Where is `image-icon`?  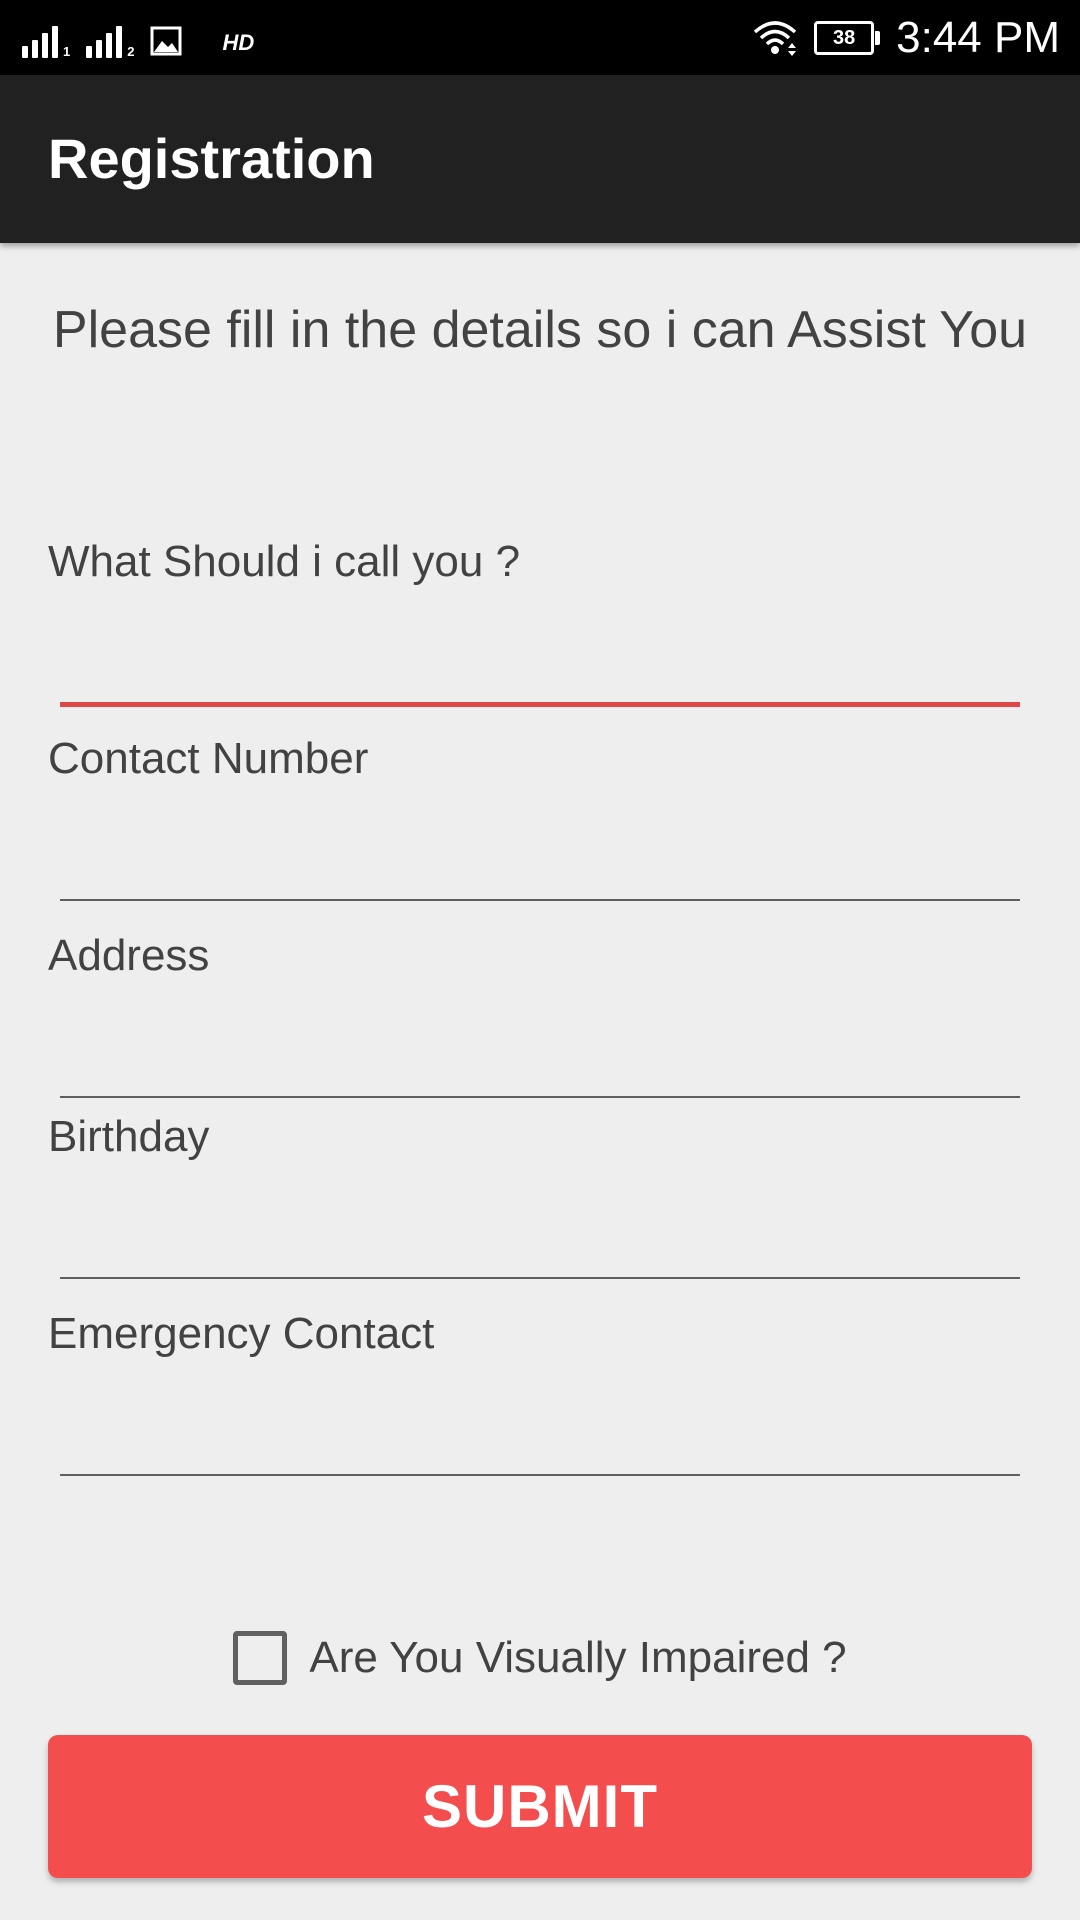
image-icon is located at coordinates (166, 41).